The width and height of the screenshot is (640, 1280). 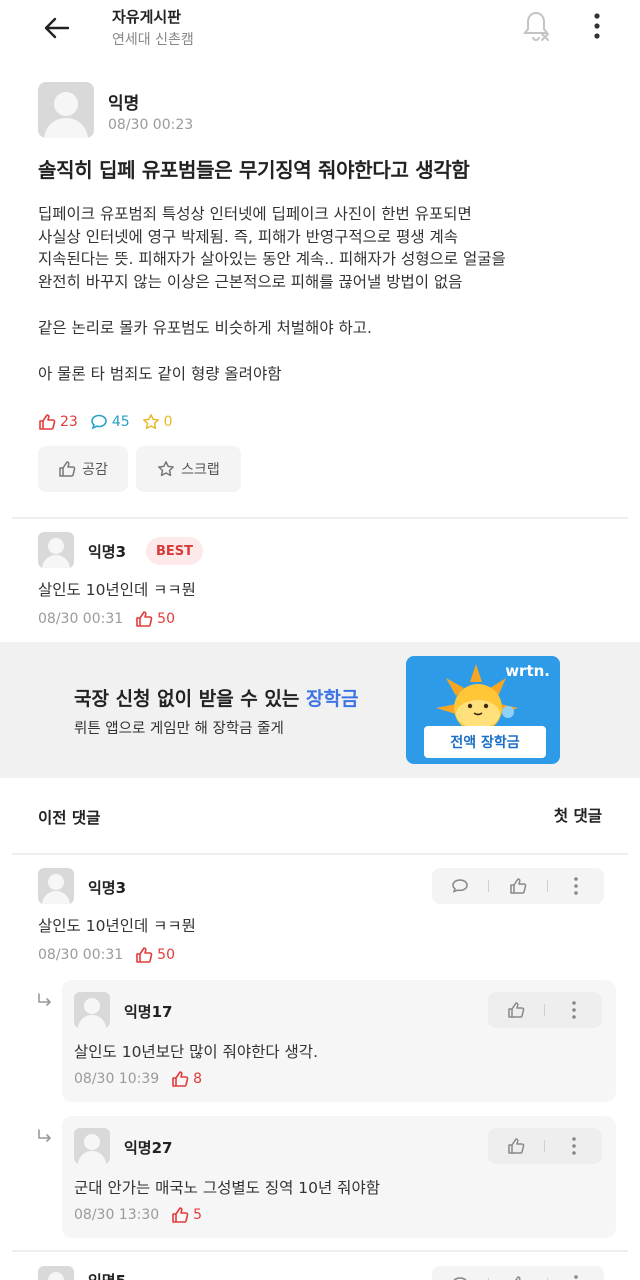 I want to click on post-body-line: 딥페이크 유포범죄 특성상 인터넷에 딥페이크 사진이 한번 유포되면, so click(x=255, y=214).